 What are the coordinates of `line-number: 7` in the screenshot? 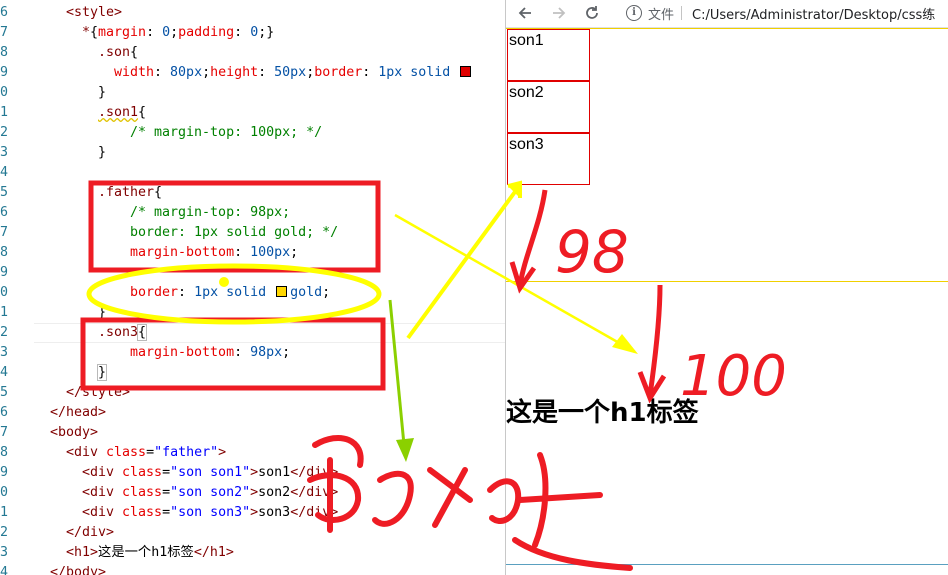 It's located at (4, 432).